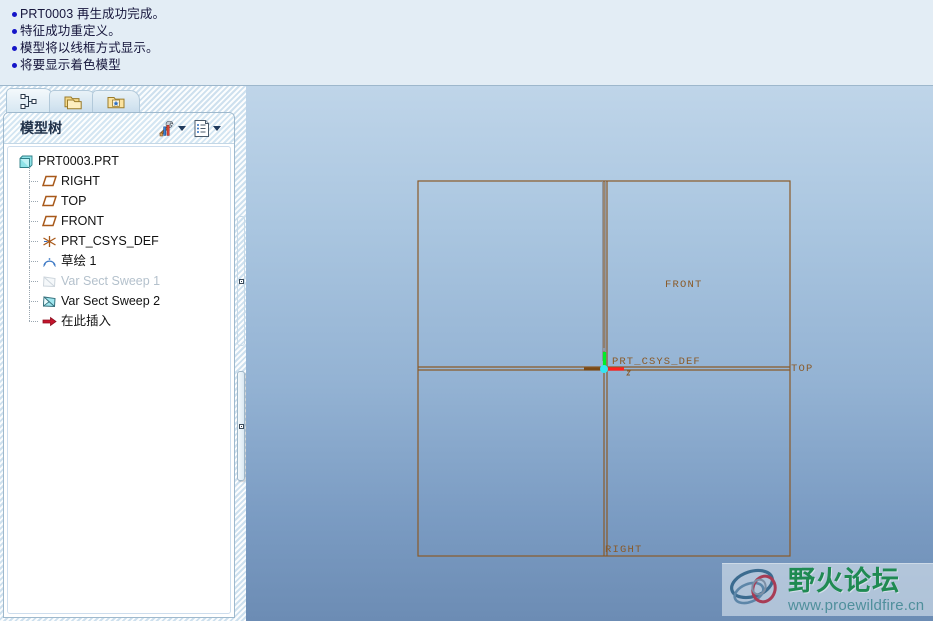  What do you see at coordinates (470, 31) in the screenshot?
I see `message-row: 特征成功重定义。` at bounding box center [470, 31].